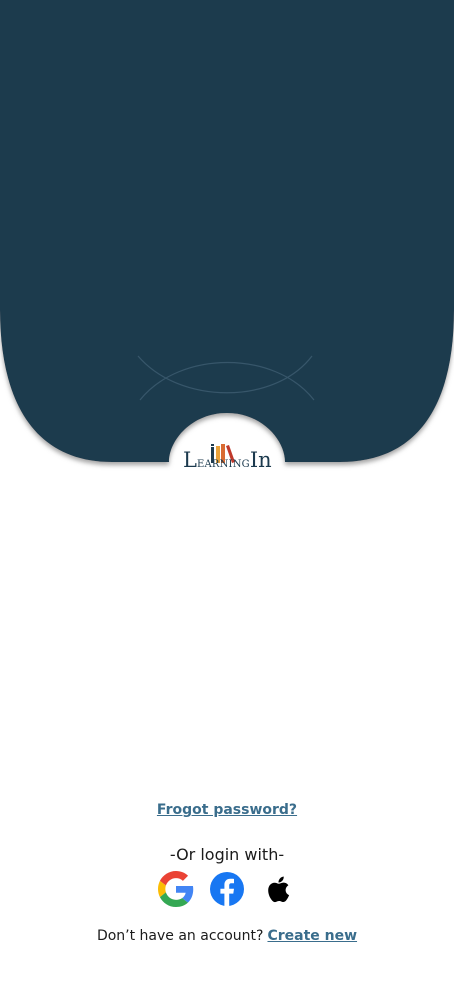 This screenshot has width=454, height=1007. Describe the element at coordinates (227, 854) in the screenshot. I see `social-login-heading: -Or login with-` at that location.